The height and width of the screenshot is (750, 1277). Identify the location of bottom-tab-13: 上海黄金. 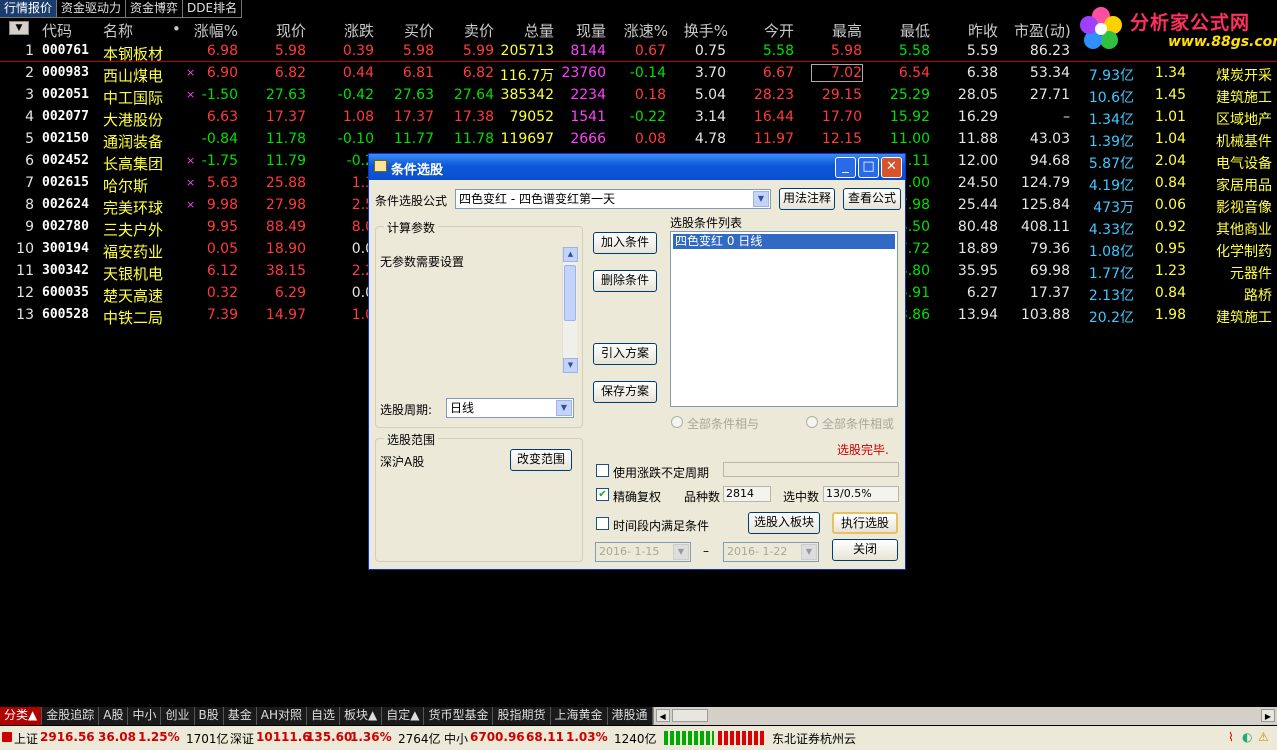
(579, 716).